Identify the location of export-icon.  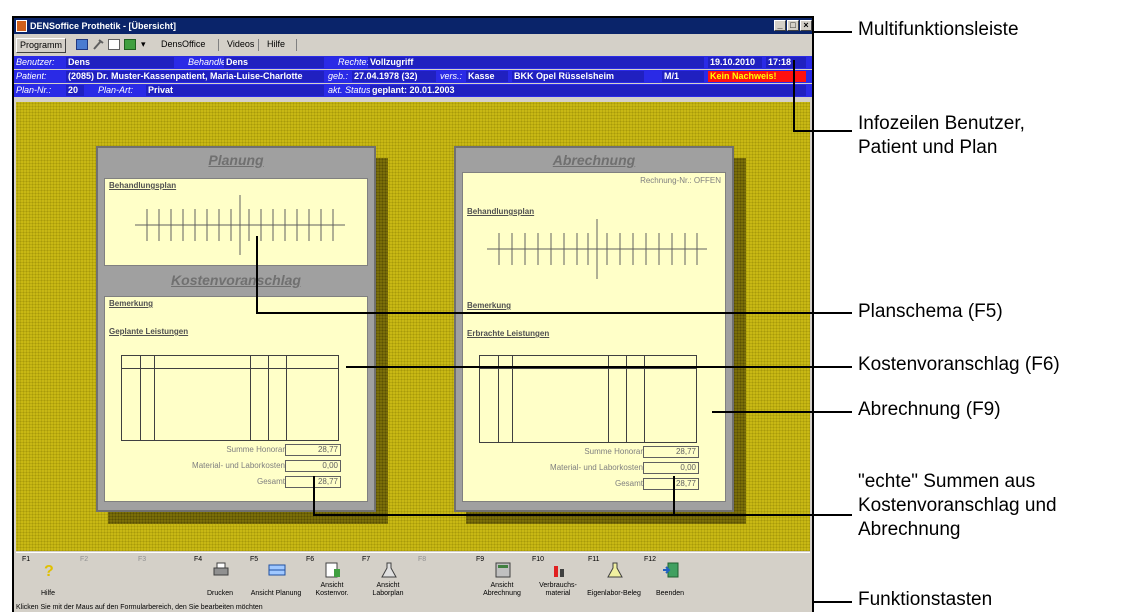
(130, 44).